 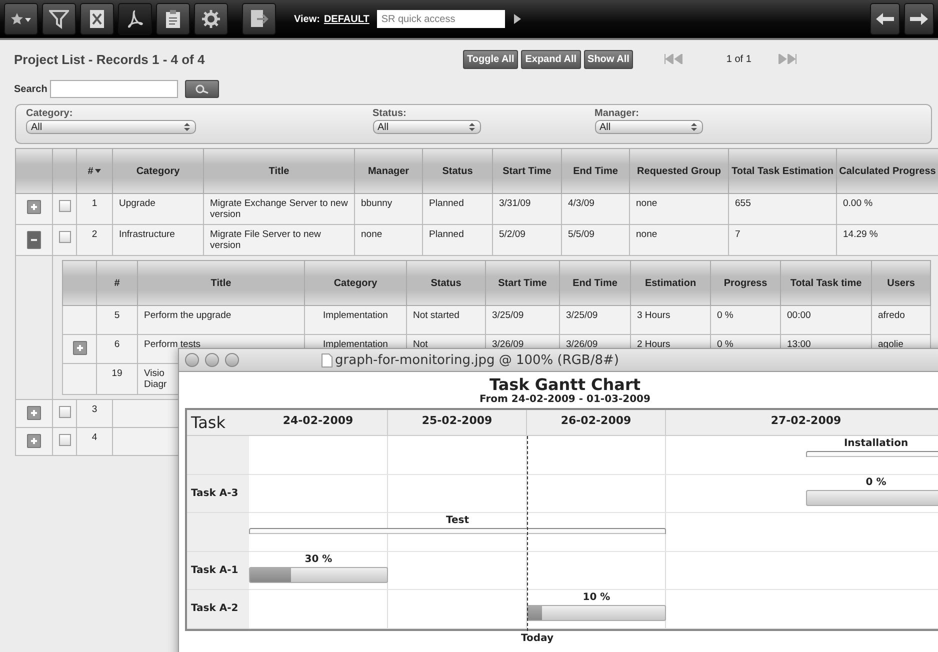 What do you see at coordinates (202, 89) in the screenshot?
I see `search-button` at bounding box center [202, 89].